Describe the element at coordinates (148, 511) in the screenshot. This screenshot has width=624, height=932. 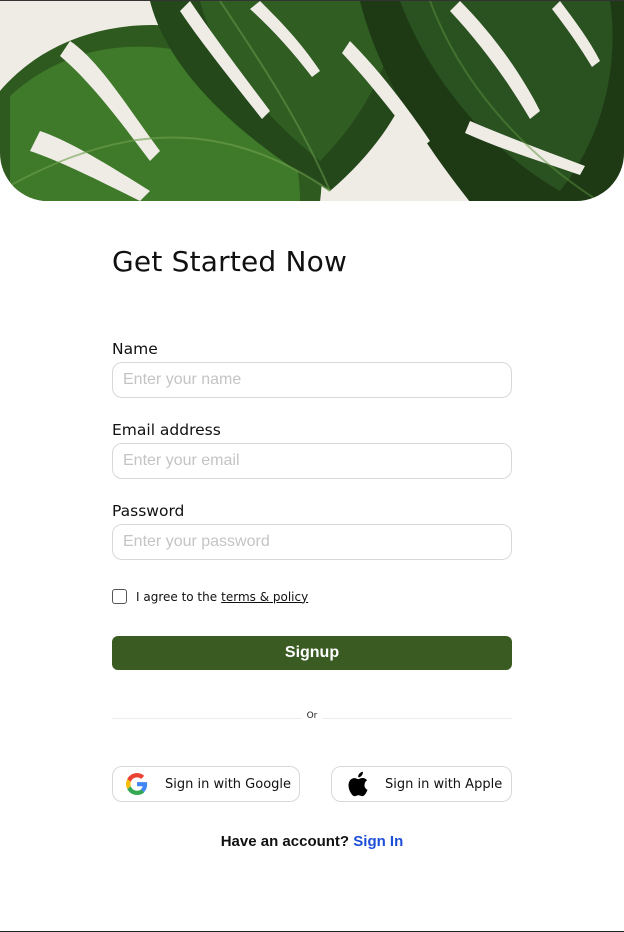
I see `password-label: Password` at that location.